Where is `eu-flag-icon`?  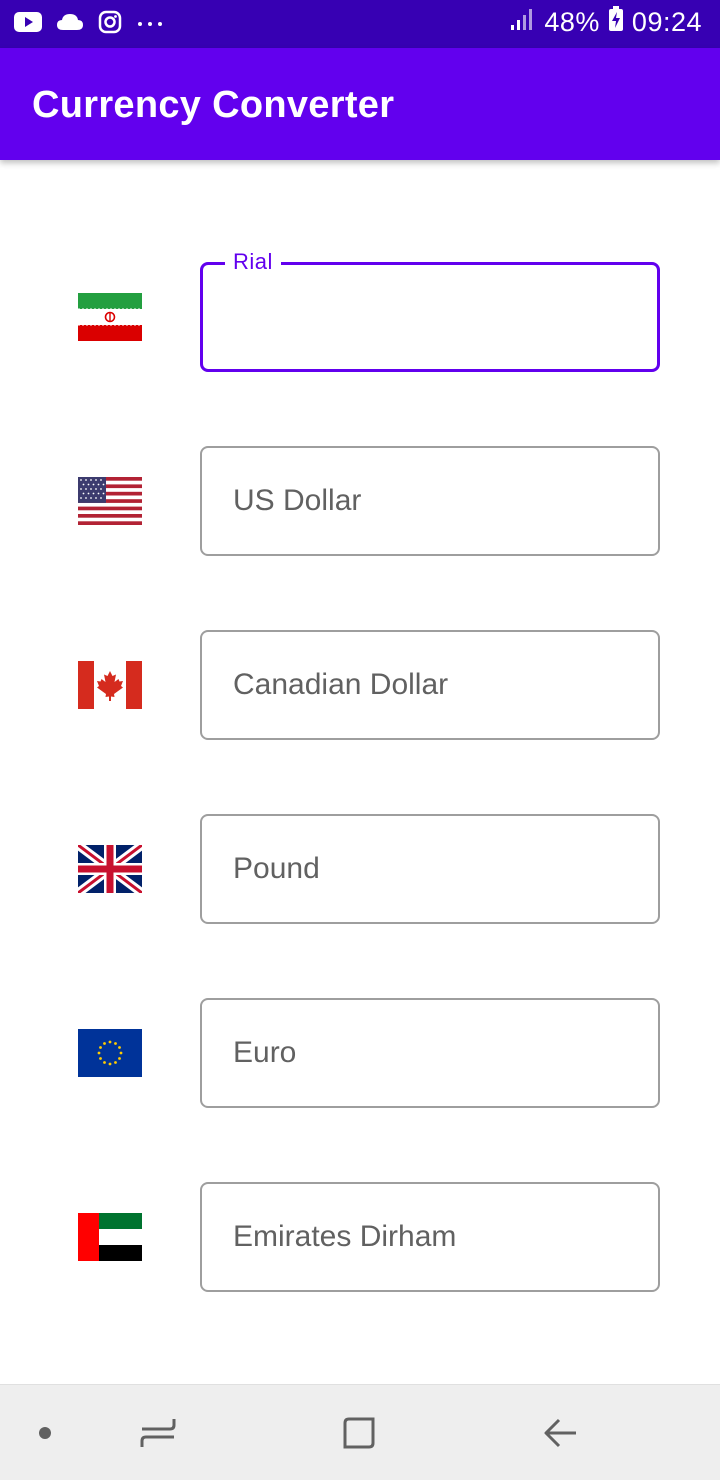
eu-flag-icon is located at coordinates (110, 1053).